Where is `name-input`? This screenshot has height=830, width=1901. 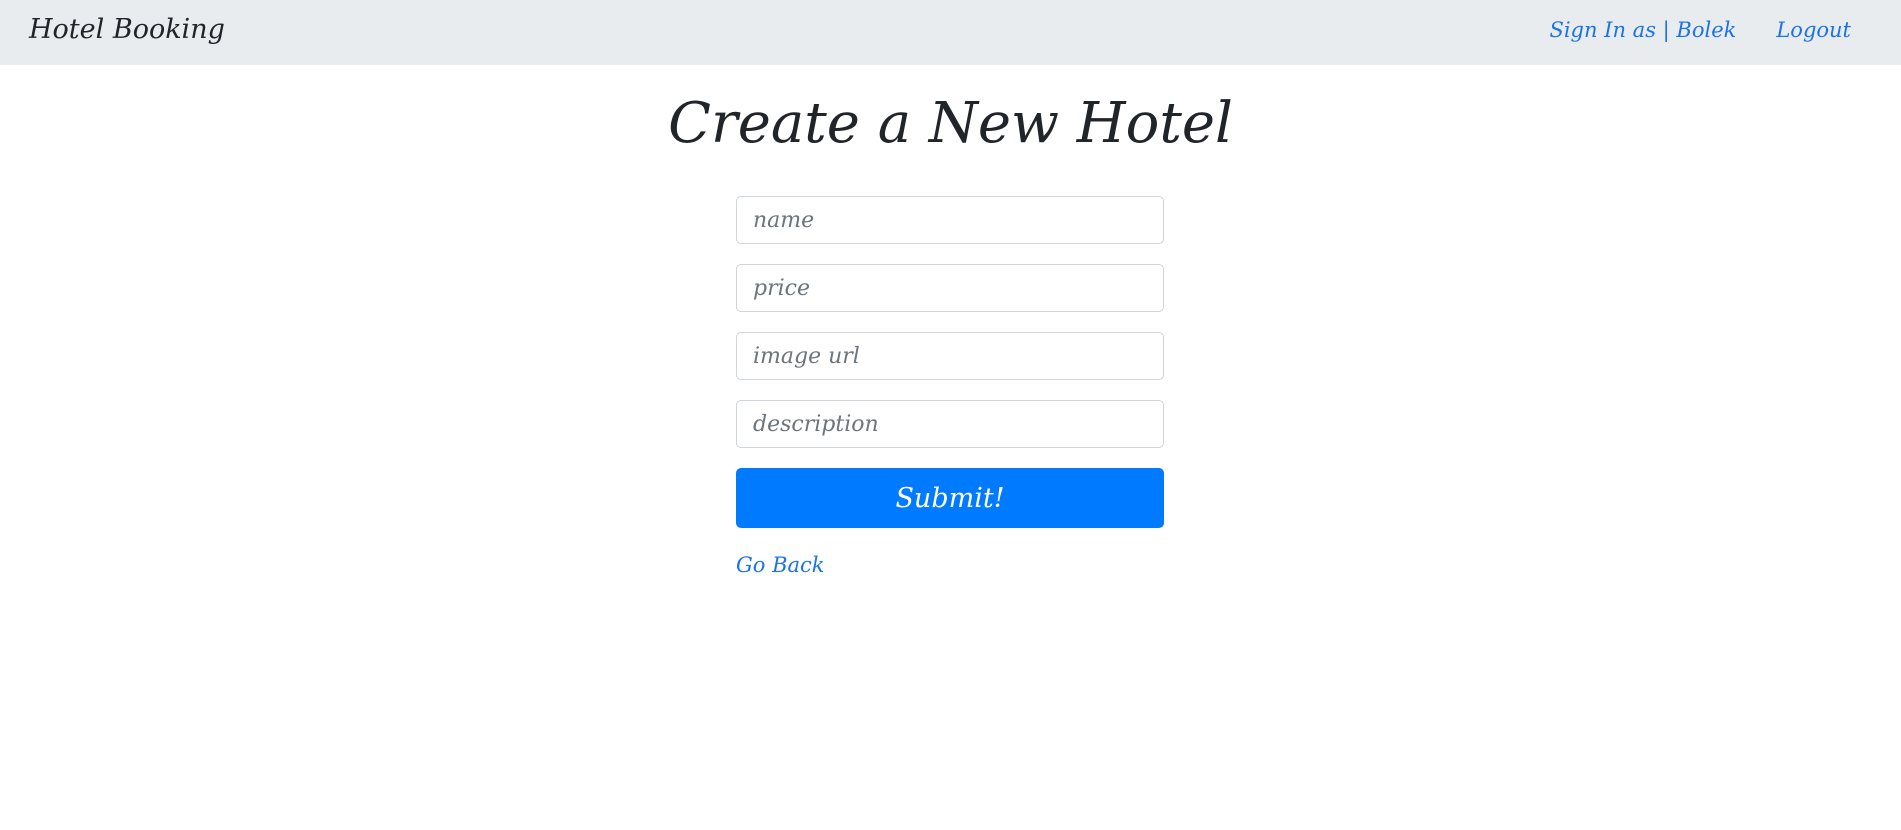
name-input is located at coordinates (950, 220).